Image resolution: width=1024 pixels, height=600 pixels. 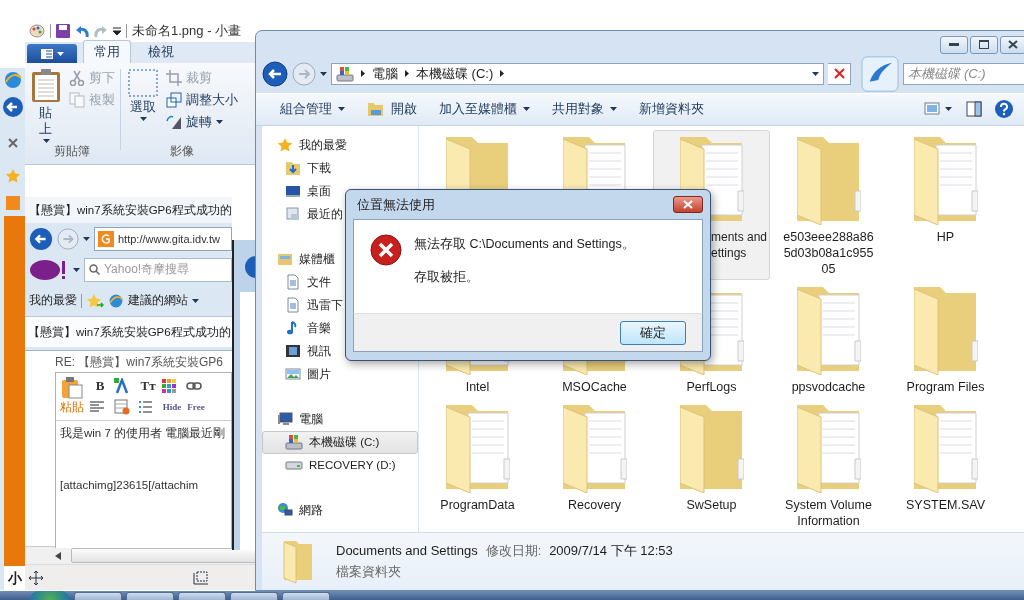 I want to click on date-label: 修改日期:, so click(x=513, y=551).